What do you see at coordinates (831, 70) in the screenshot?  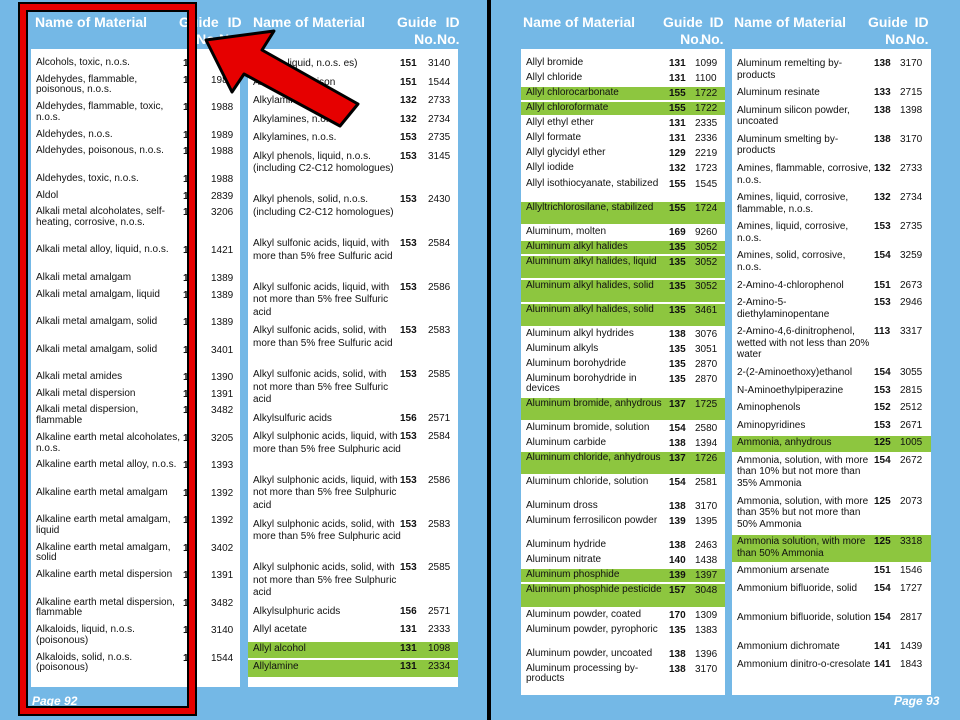 I see `list-item: Aluminum remelting by-products 138 3170` at bounding box center [831, 70].